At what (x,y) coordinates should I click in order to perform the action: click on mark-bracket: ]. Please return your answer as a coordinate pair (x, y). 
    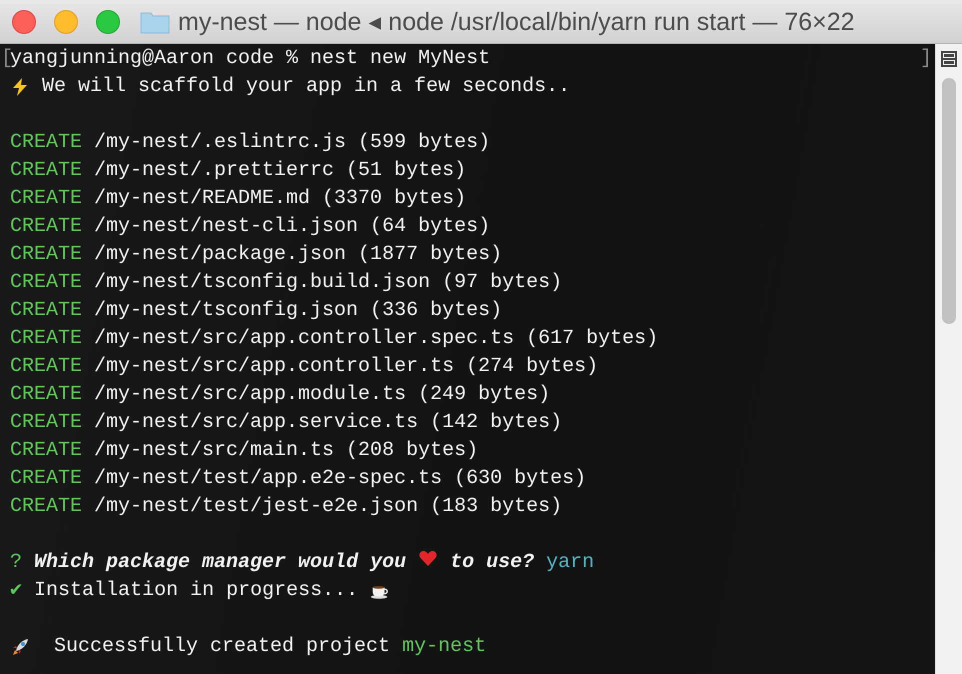
    Looking at the image, I should click on (926, 59).